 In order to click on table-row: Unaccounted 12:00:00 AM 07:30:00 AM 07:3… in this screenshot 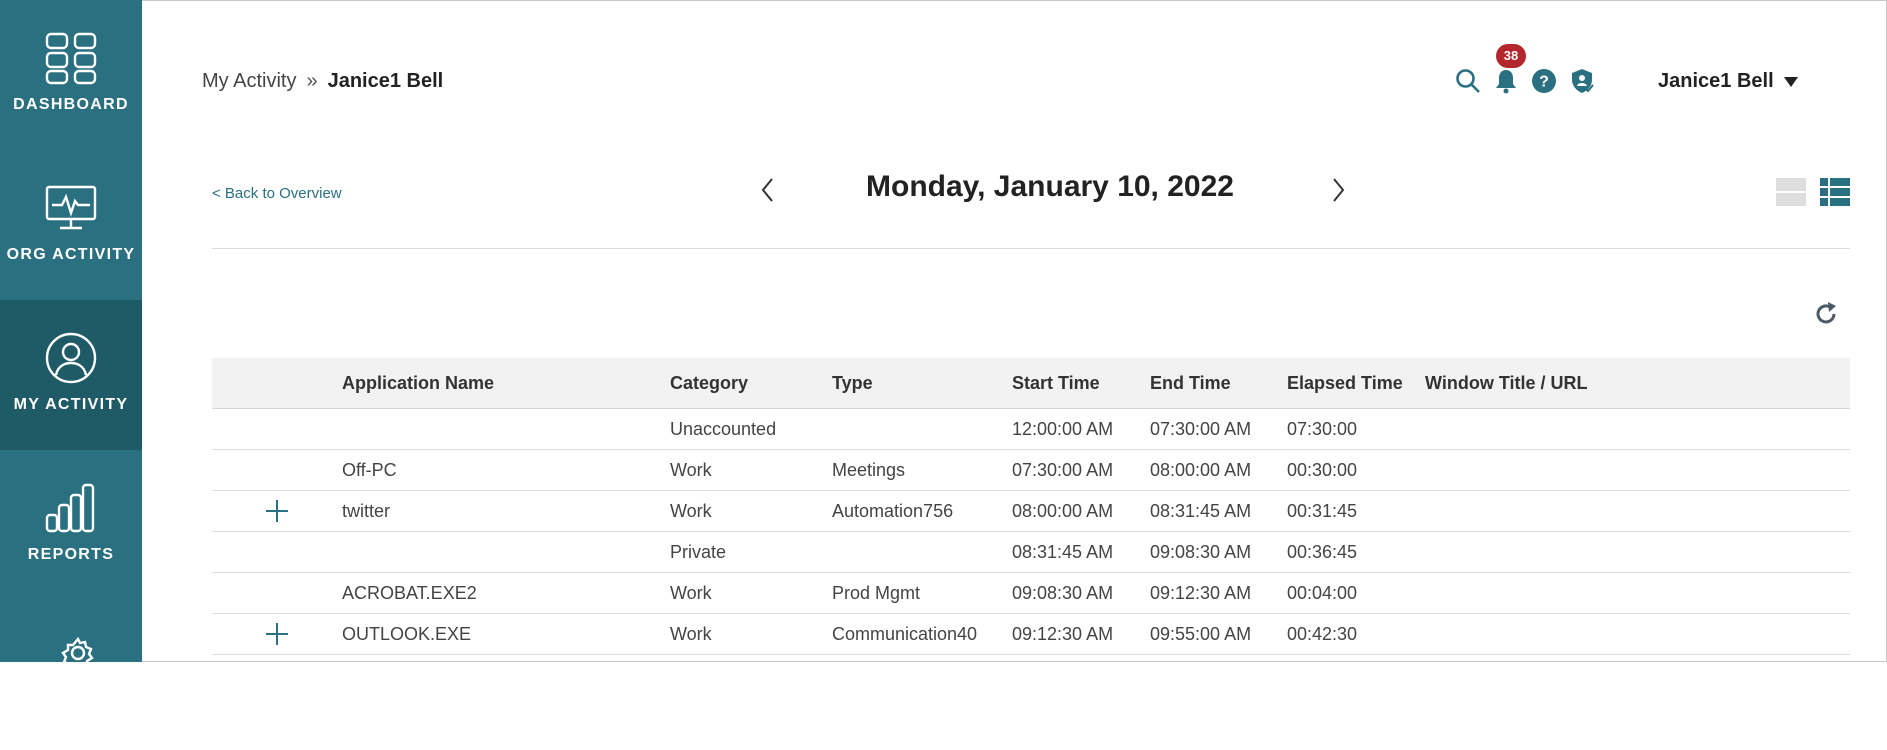, I will do `click(1031, 429)`.